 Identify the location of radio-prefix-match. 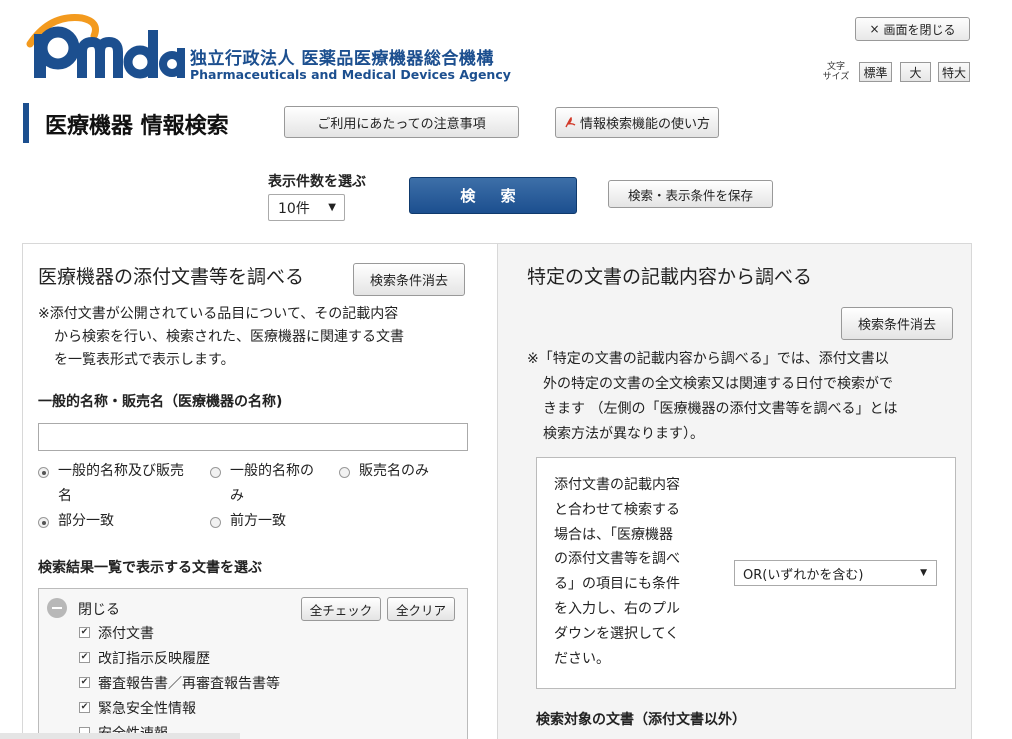
(215, 522).